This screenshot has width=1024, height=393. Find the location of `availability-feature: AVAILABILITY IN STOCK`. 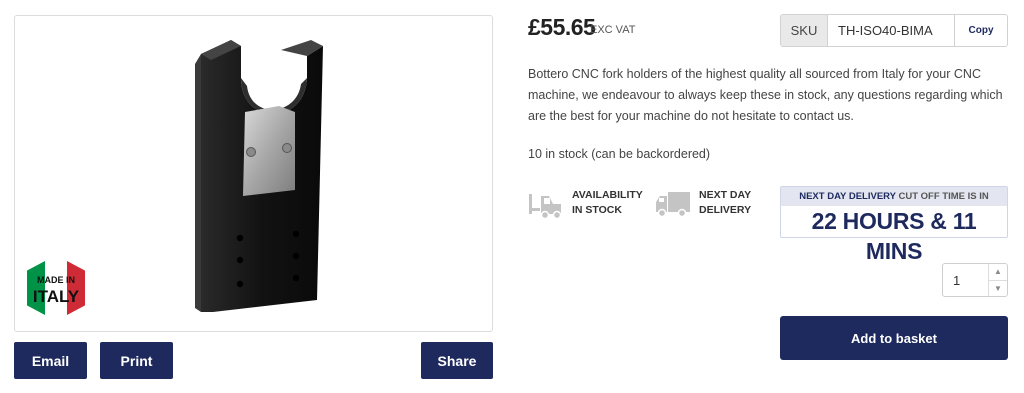

availability-feature: AVAILABILITY IN STOCK is located at coordinates (585, 203).